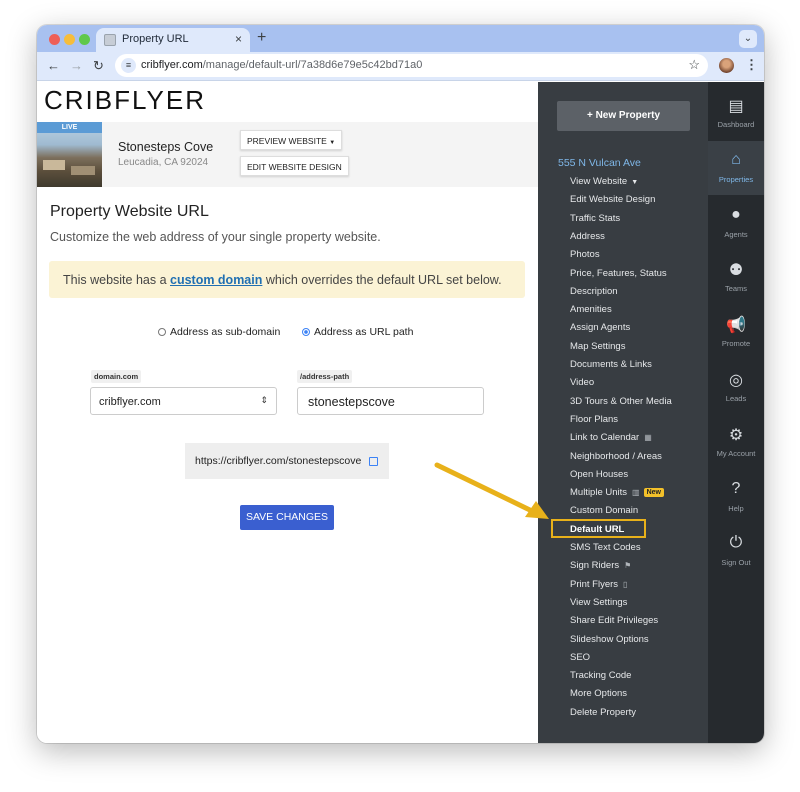 Image resolution: width=800 pixels, height=792 pixels. What do you see at coordinates (621, 405) in the screenshot?
I see `sidebar-item: 3D Tours & Other Media` at bounding box center [621, 405].